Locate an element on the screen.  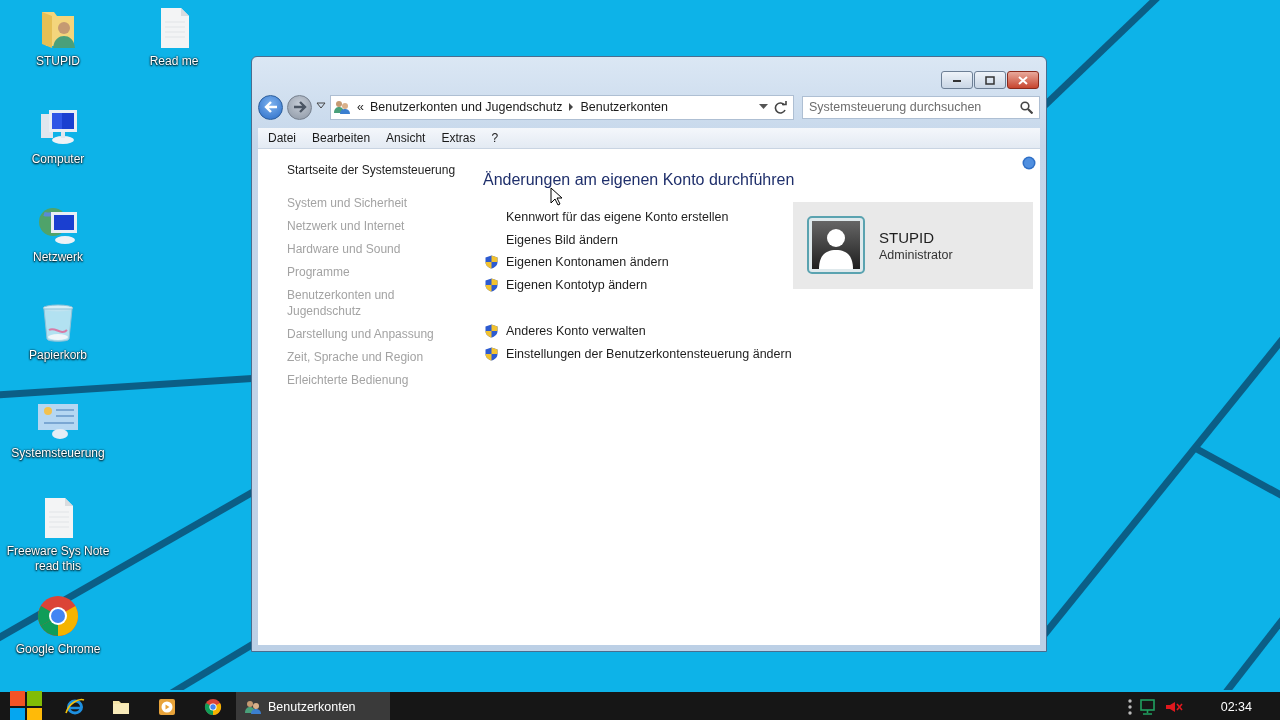
sidebar-link: Startseite der Systemsteuerung is located at coordinates (371, 170).